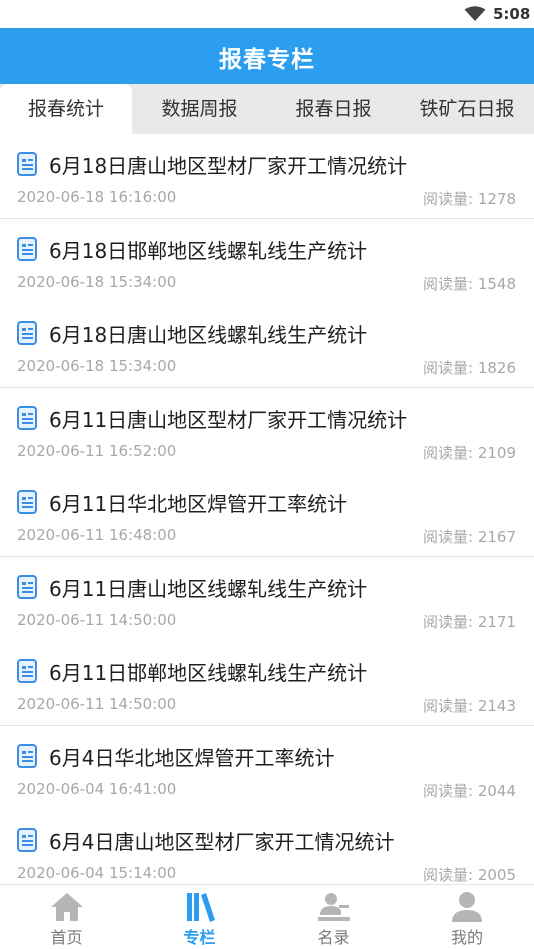  What do you see at coordinates (512, 14) in the screenshot?
I see `status-time: 5:08` at bounding box center [512, 14].